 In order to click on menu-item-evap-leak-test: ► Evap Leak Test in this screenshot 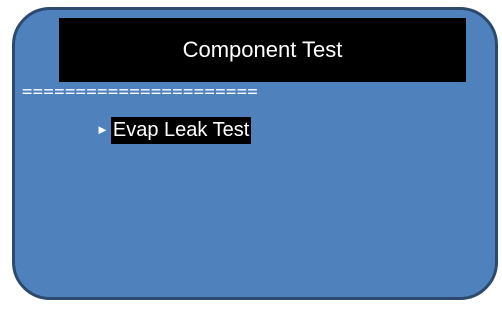, I will do `click(174, 130)`.